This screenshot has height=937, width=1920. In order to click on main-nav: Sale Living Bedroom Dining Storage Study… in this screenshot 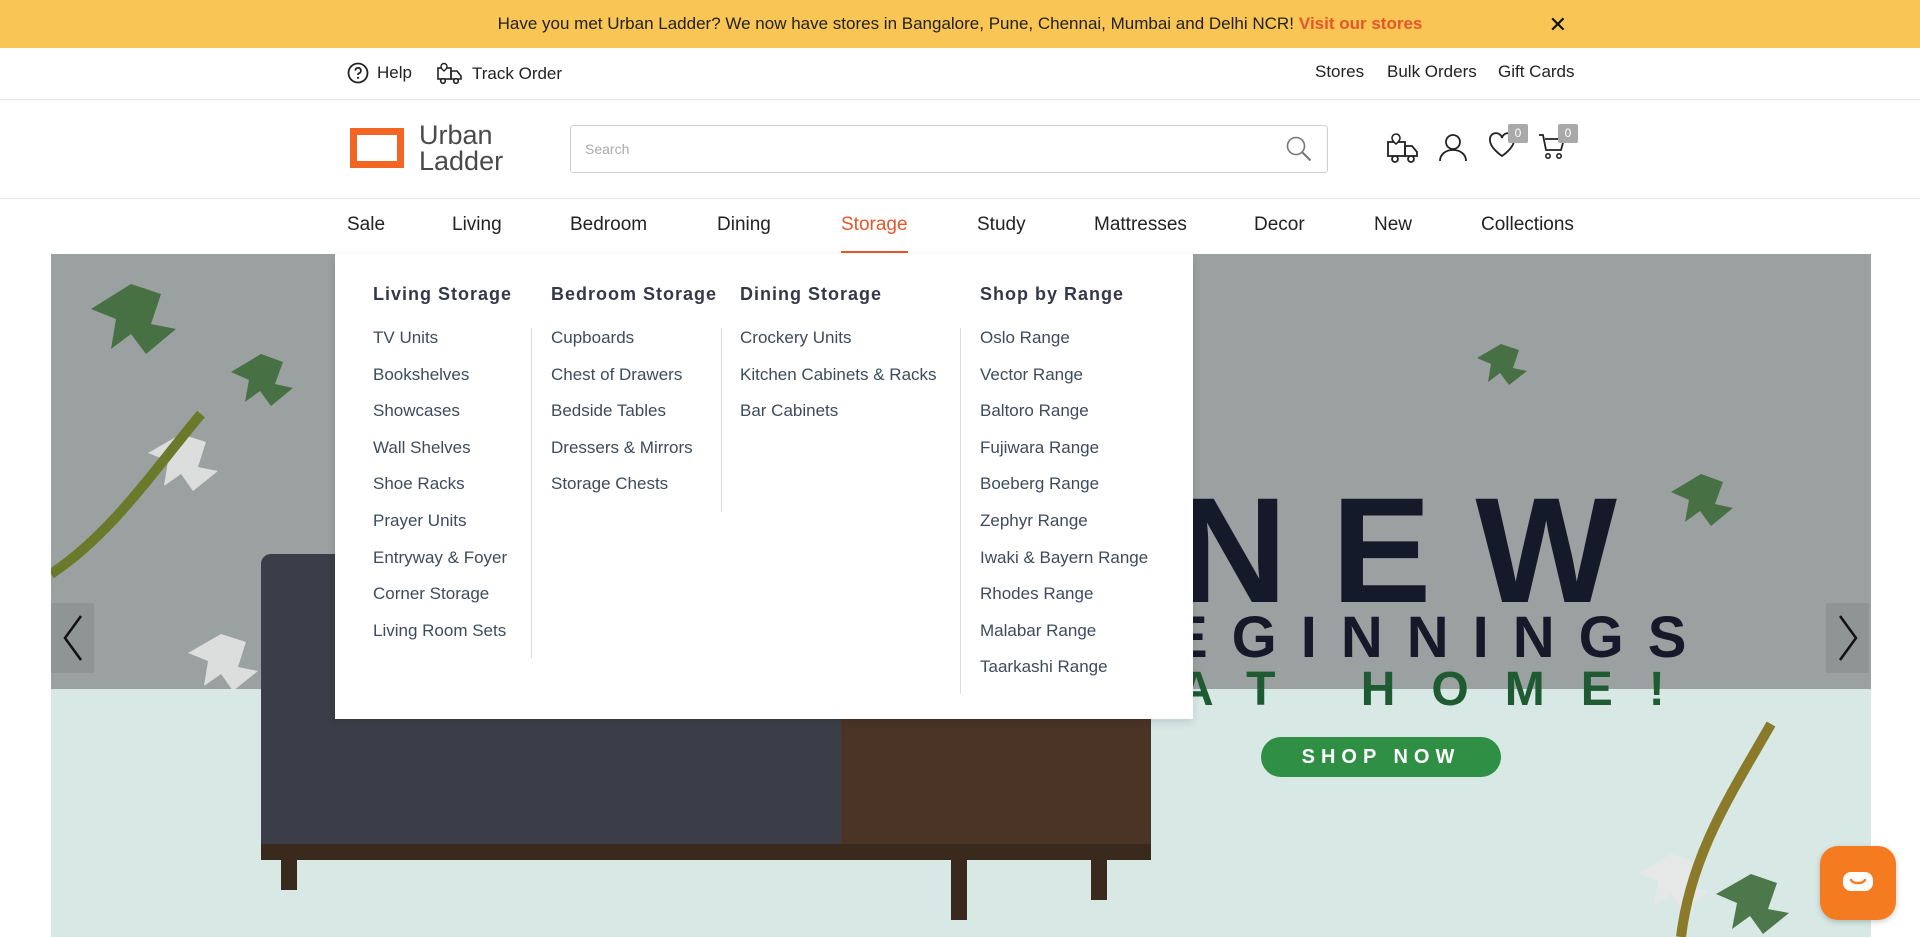, I will do `click(960, 226)`.